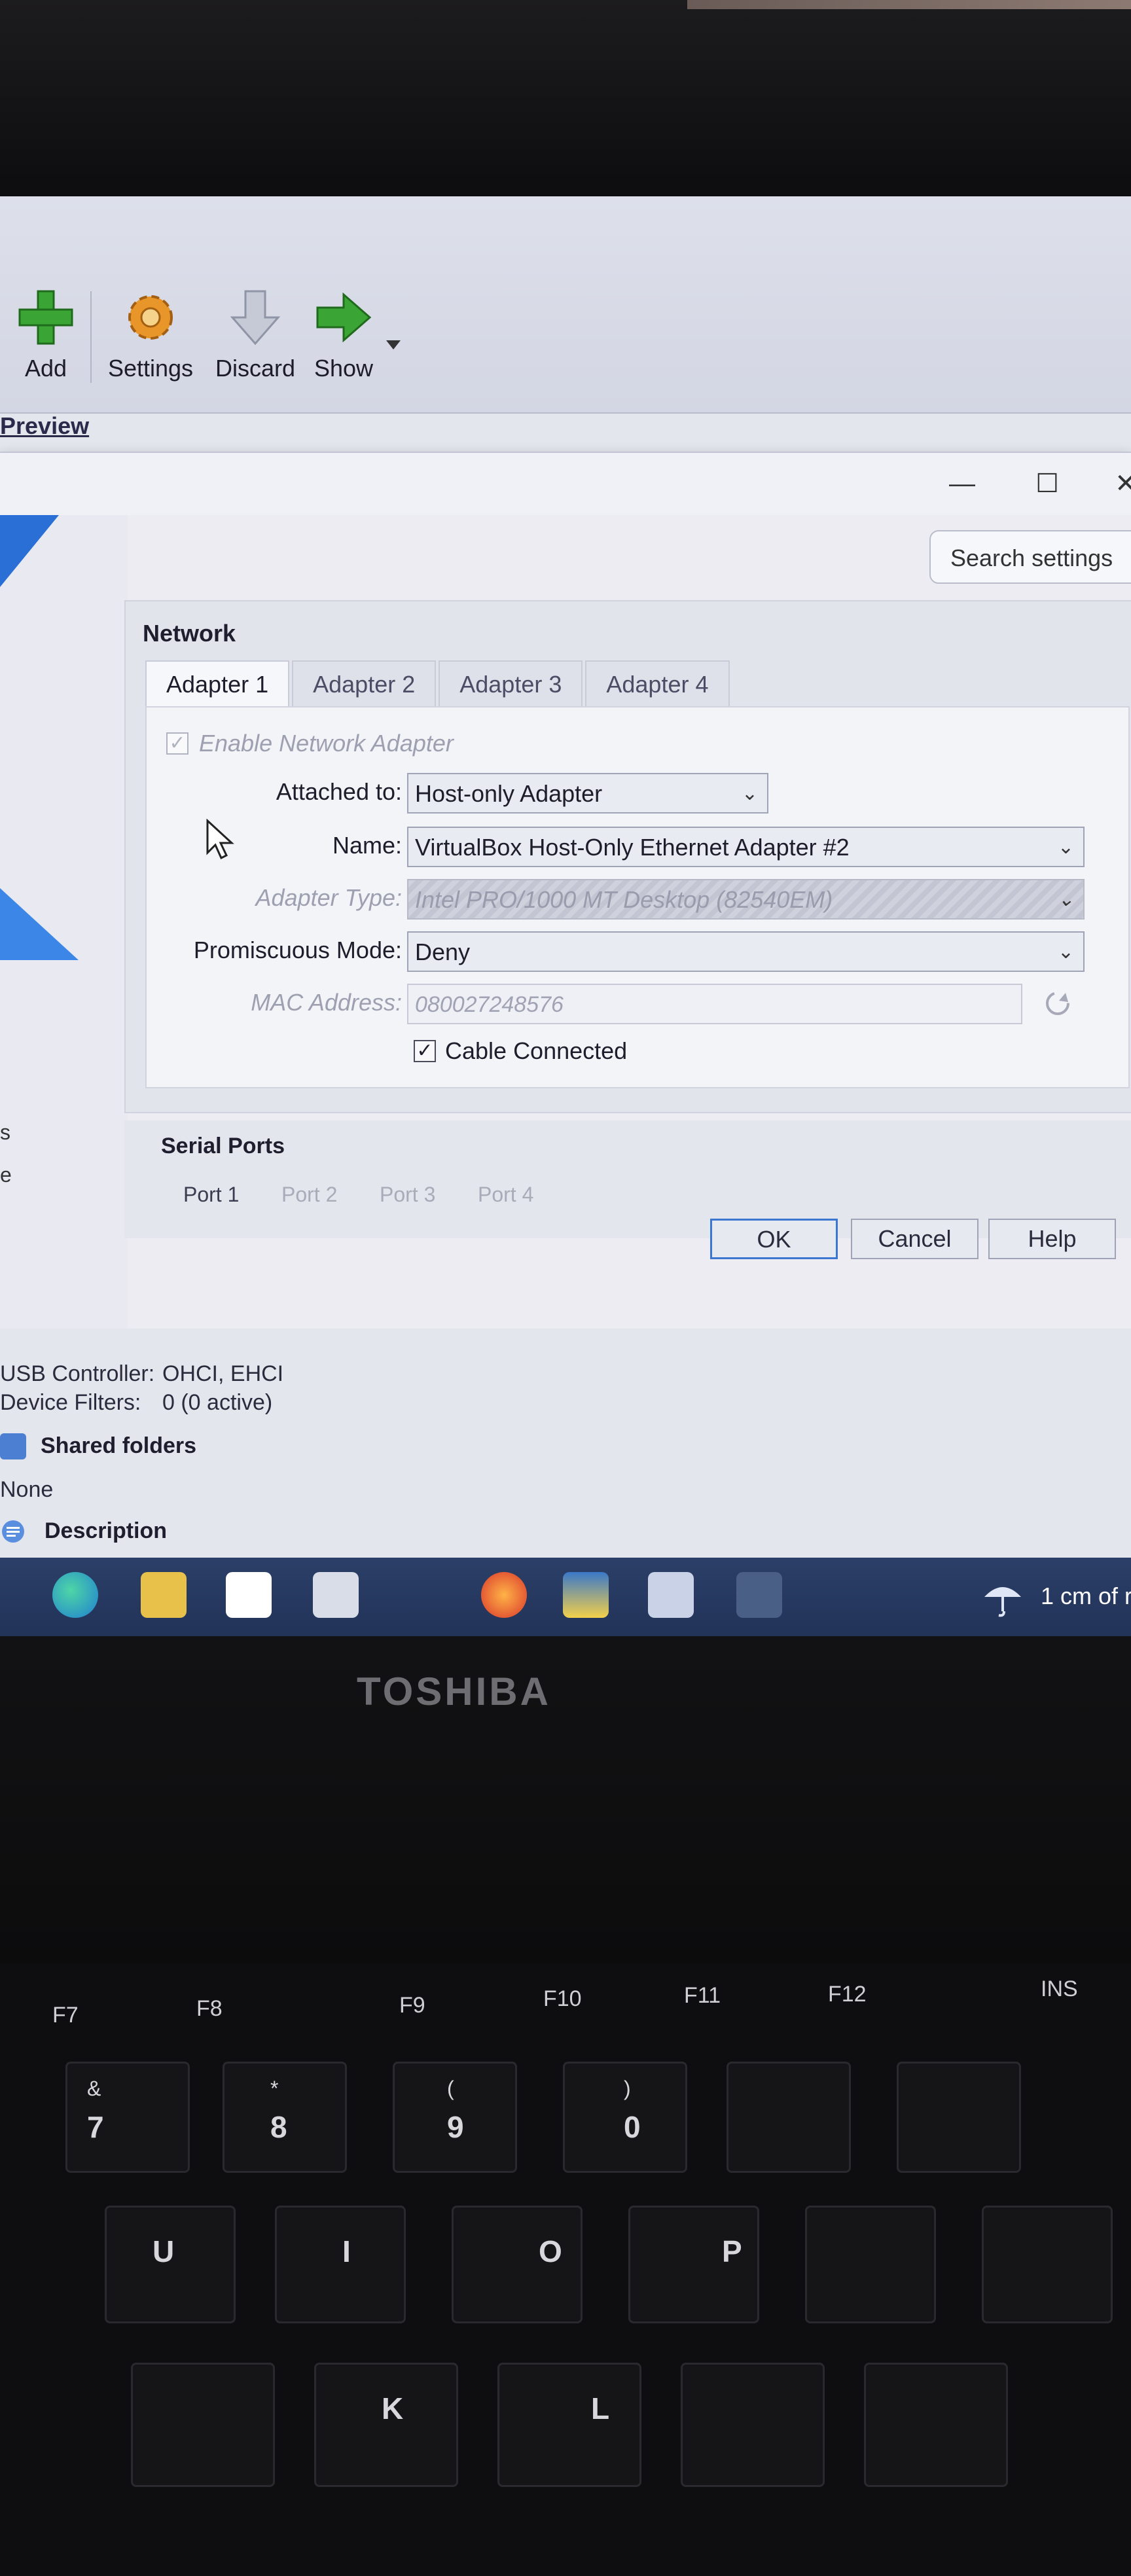 This screenshot has height=2576, width=1131. I want to click on tab-adapter-4: Adapter 4, so click(657, 683).